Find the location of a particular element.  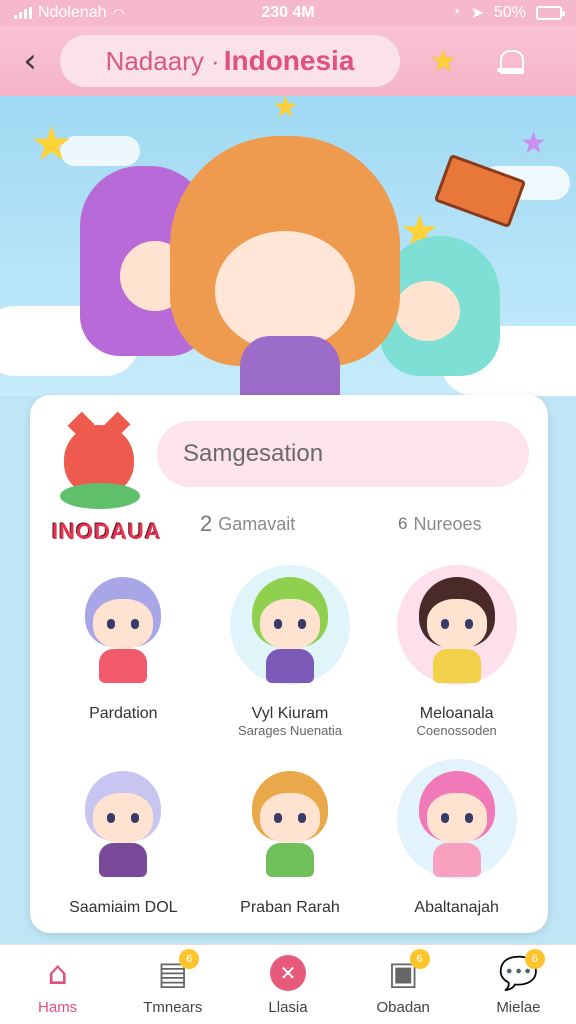

leaf-logo-icon is located at coordinates (100, 496).